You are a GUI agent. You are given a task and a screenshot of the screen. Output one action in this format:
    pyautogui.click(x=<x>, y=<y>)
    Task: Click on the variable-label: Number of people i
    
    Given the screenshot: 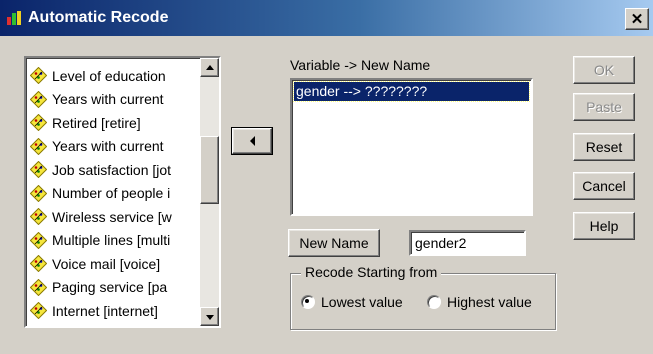 What is the action you would take?
    pyautogui.click(x=111, y=193)
    